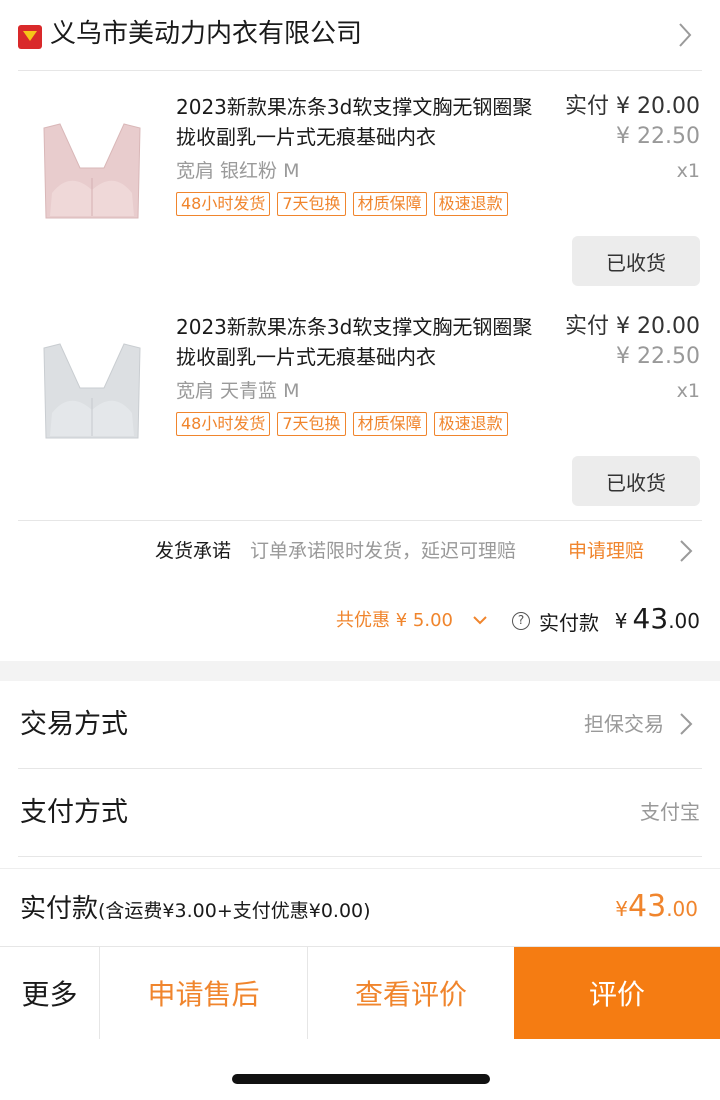  What do you see at coordinates (361, 1079) in the screenshot?
I see `home-indicator` at bounding box center [361, 1079].